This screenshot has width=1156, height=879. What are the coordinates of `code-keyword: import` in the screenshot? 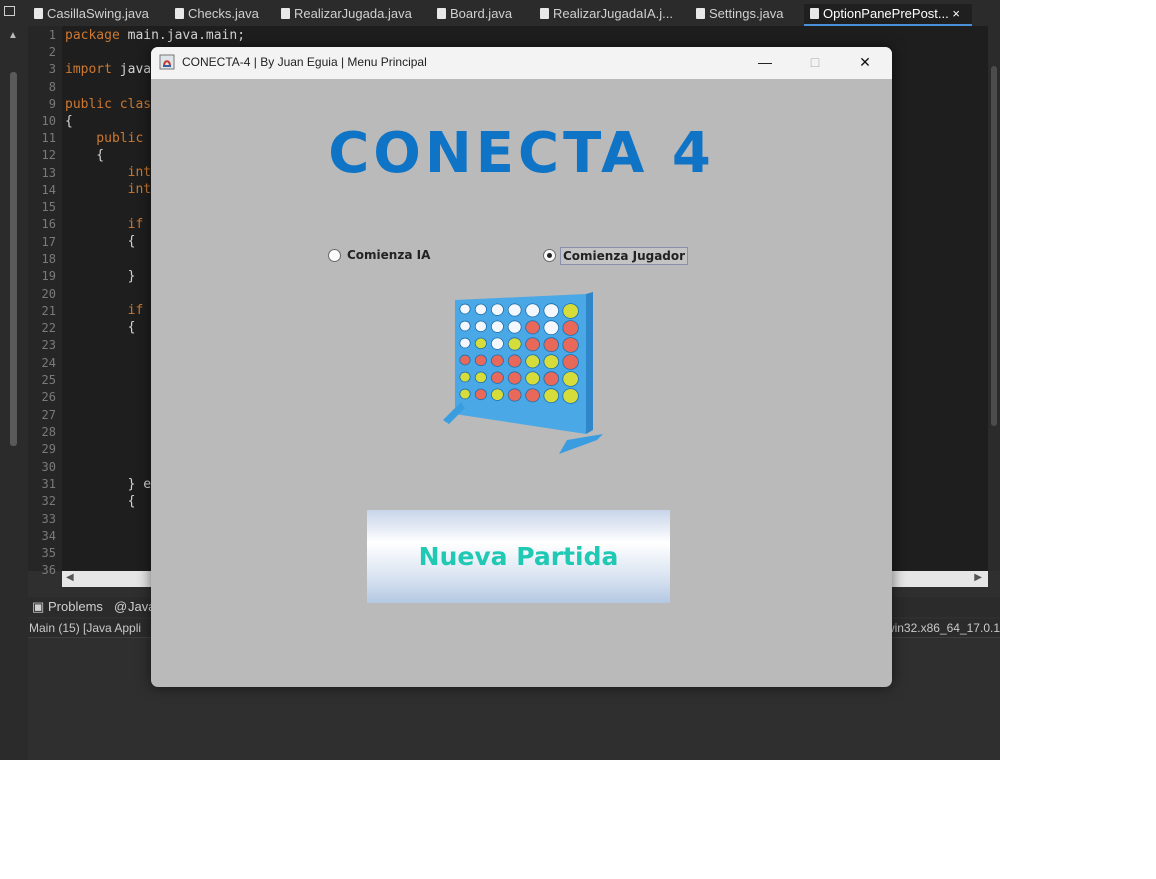 It's located at (88, 69).